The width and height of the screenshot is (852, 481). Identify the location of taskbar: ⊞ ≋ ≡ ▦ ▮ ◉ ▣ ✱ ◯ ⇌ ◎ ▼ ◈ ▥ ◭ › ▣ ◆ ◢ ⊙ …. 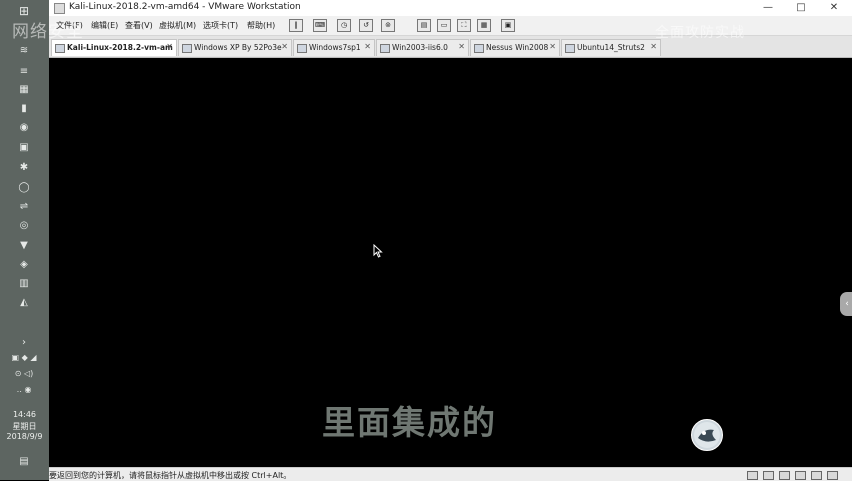
(24, 240).